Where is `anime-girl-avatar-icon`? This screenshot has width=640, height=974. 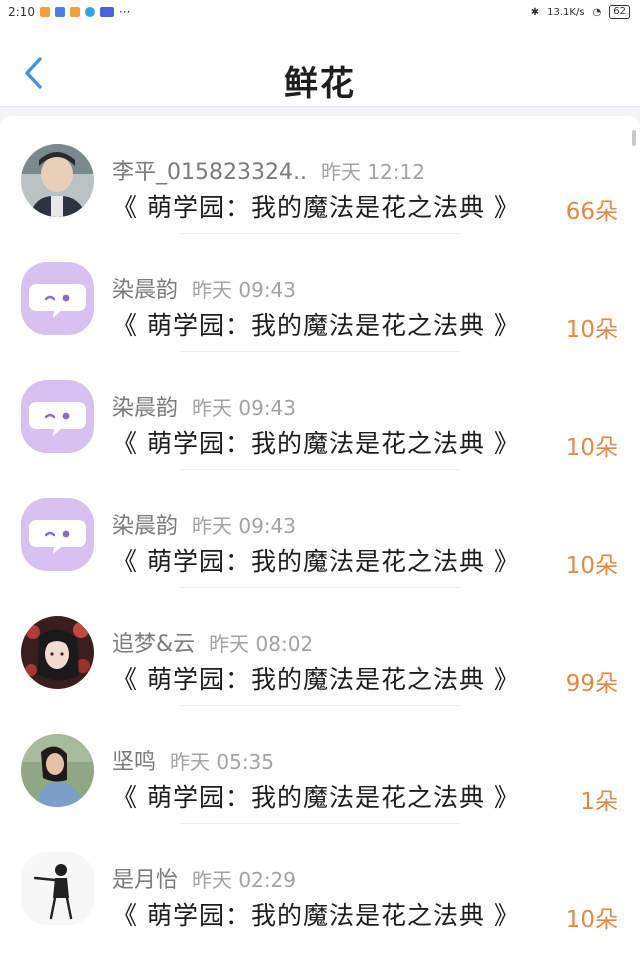 anime-girl-avatar-icon is located at coordinates (57, 652).